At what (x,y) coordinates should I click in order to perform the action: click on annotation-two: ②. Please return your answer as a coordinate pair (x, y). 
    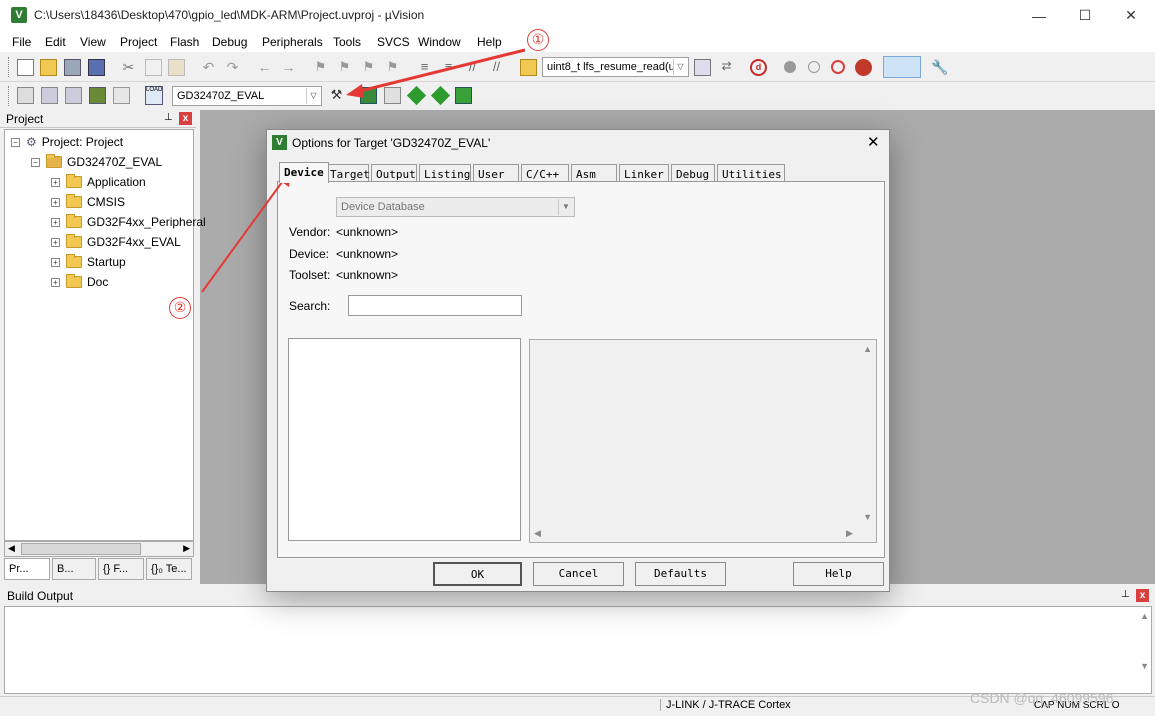
    Looking at the image, I should click on (180, 308).